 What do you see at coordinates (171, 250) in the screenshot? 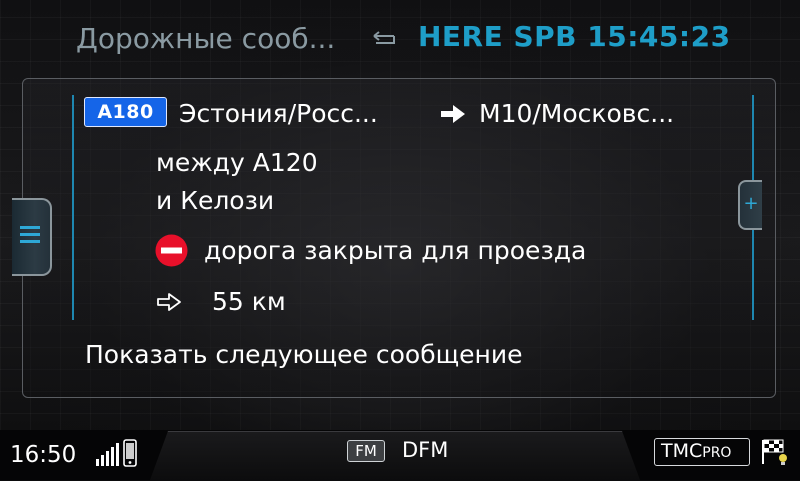
I see `no-entry-icon` at bounding box center [171, 250].